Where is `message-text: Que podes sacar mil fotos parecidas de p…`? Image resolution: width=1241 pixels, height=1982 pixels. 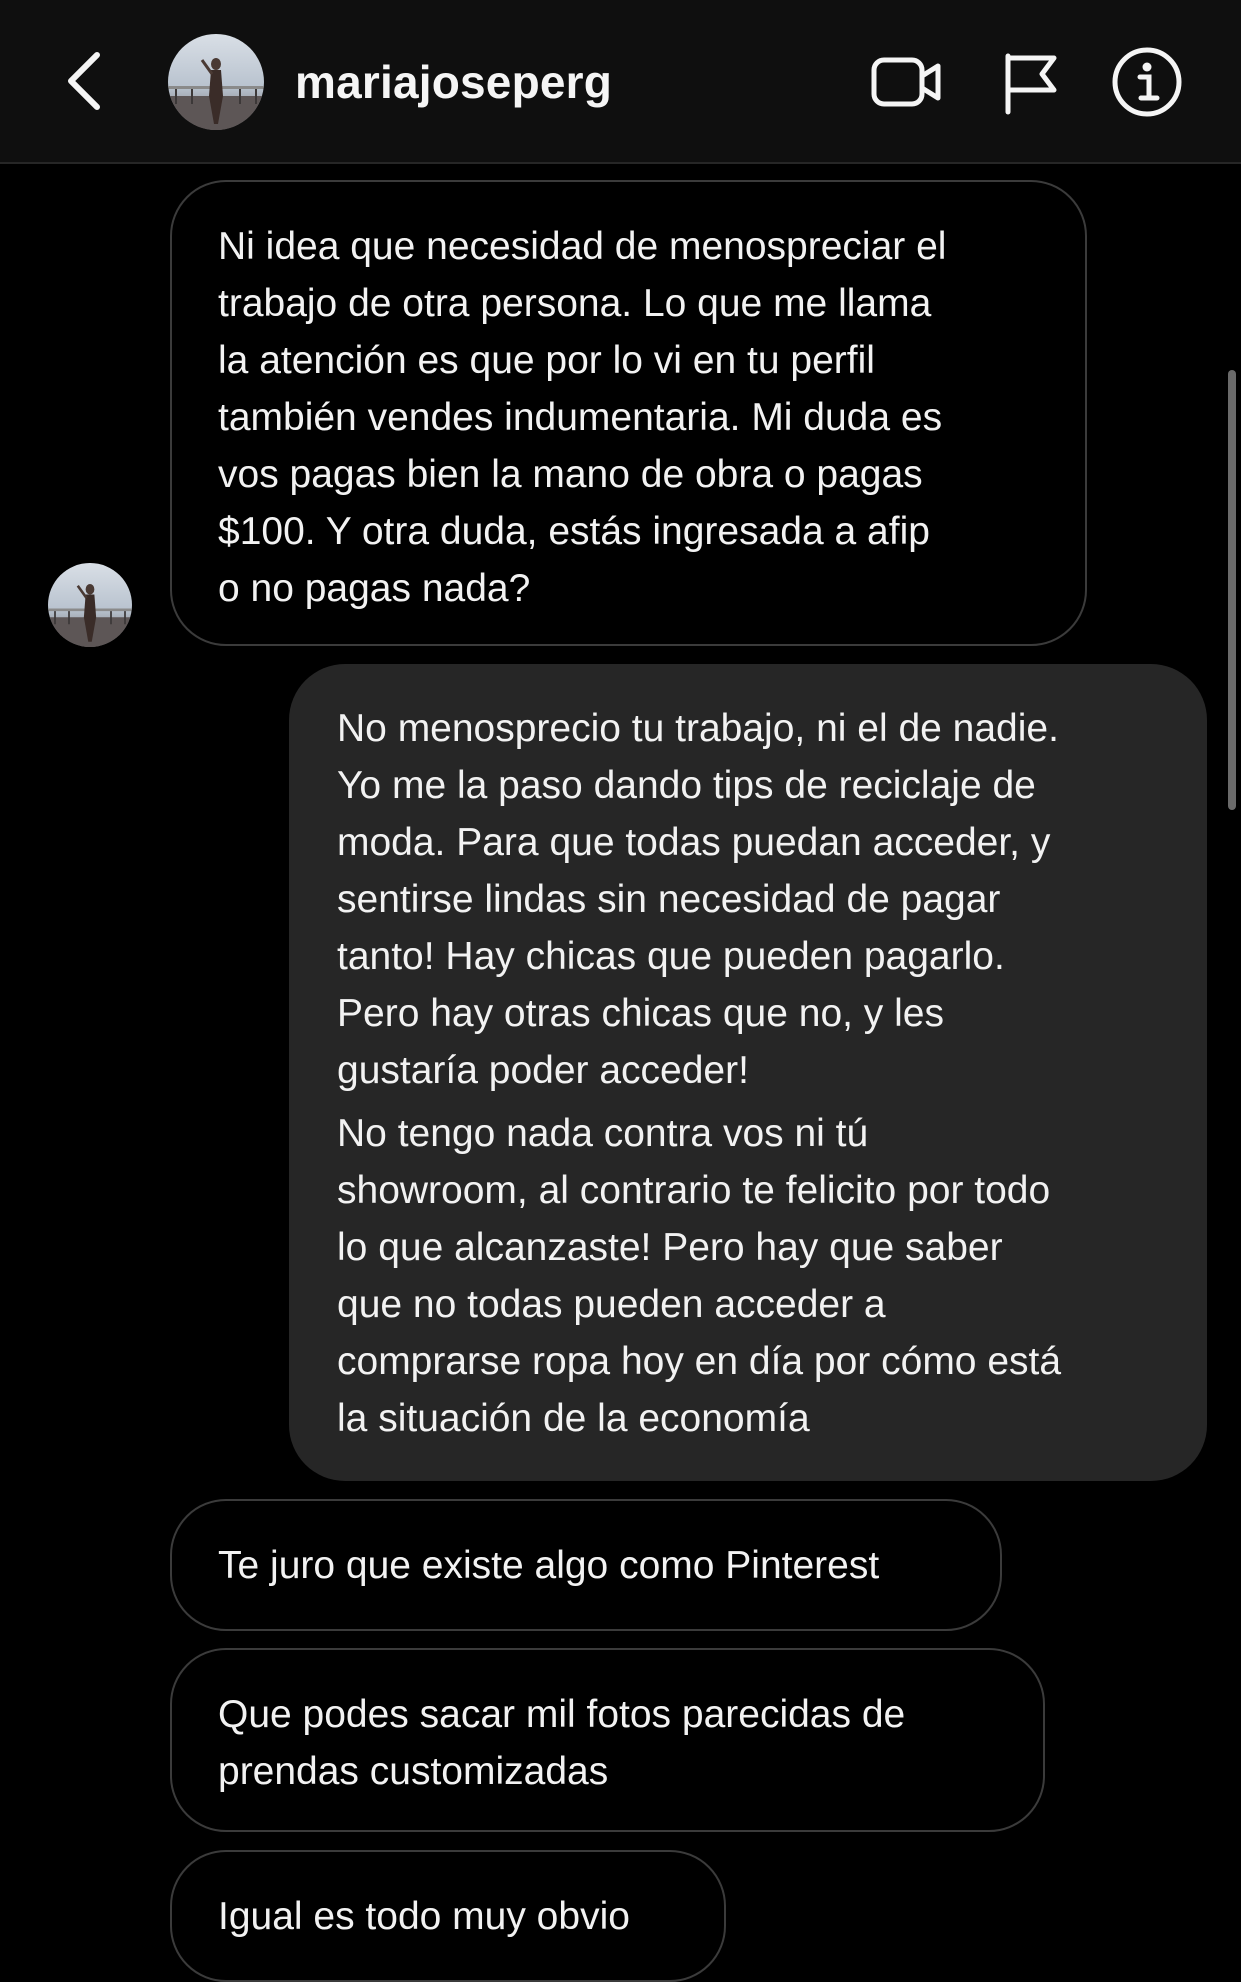 message-text: Que podes sacar mil fotos parecidas de p… is located at coordinates (562, 1743).